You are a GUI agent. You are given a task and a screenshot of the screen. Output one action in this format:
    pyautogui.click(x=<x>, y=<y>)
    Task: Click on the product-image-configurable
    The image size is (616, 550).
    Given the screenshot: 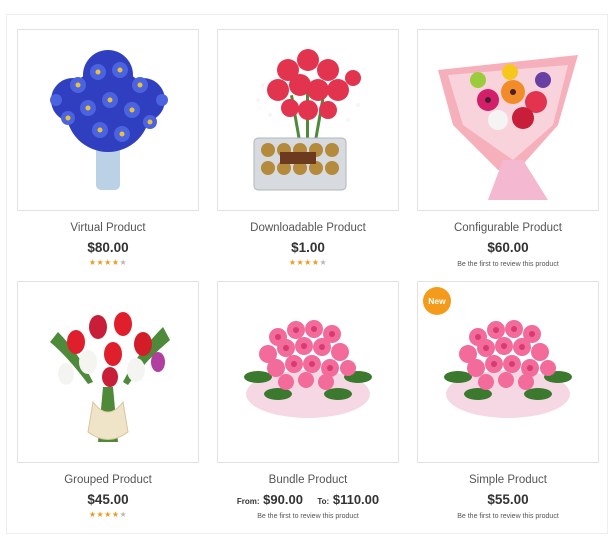 What is the action you would take?
    pyautogui.click(x=508, y=120)
    